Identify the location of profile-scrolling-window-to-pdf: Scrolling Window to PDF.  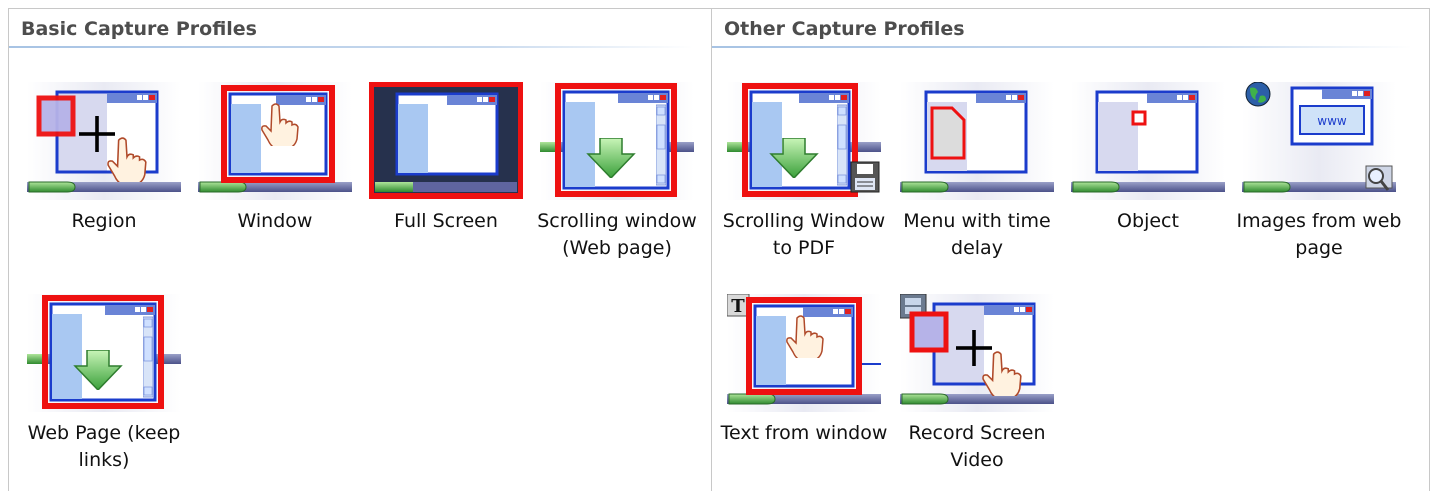
(804, 182).